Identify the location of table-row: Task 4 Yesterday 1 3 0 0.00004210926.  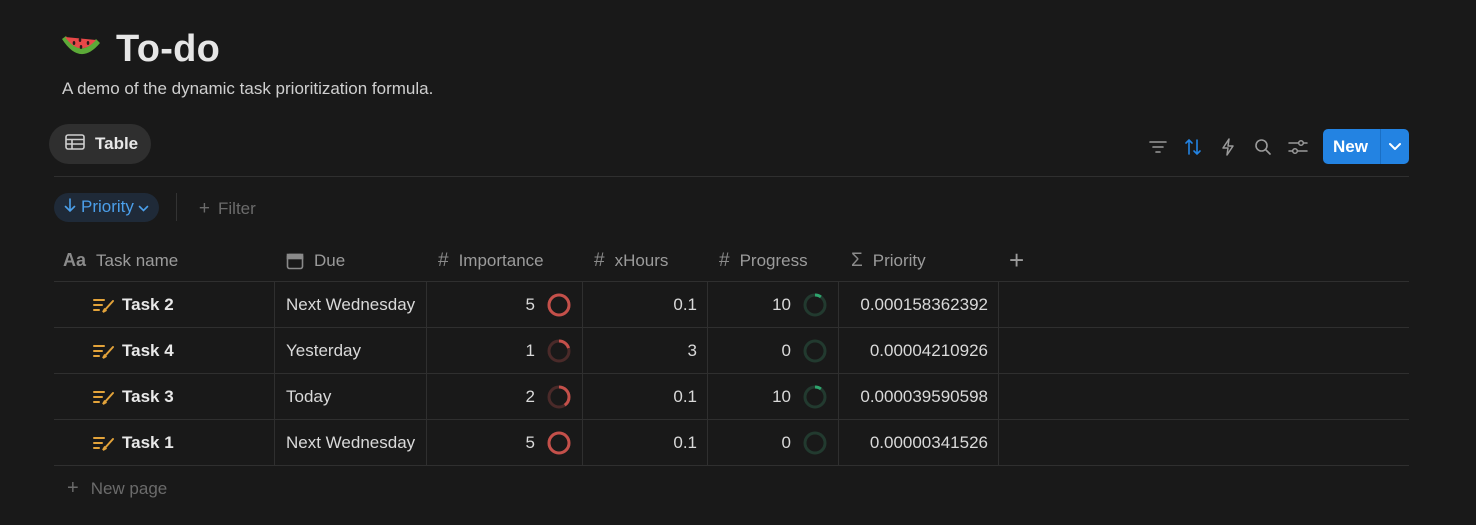
(731, 351).